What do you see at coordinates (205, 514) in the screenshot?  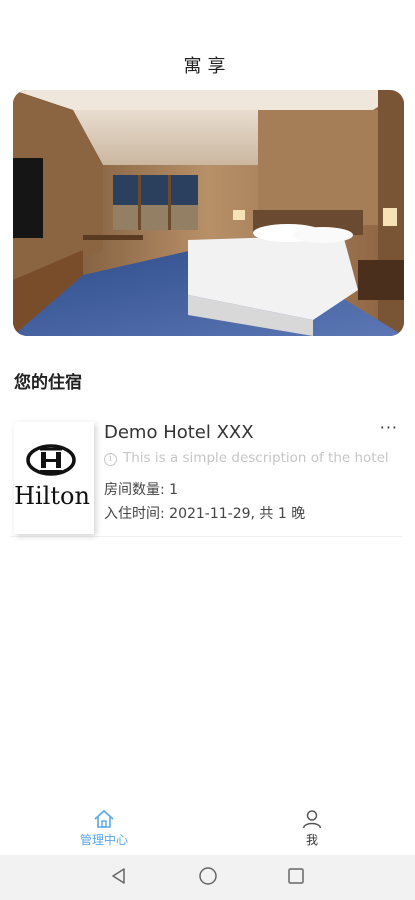 I see `checkin-date: 入住时间: 2021-11-29, 共 1 晚` at bounding box center [205, 514].